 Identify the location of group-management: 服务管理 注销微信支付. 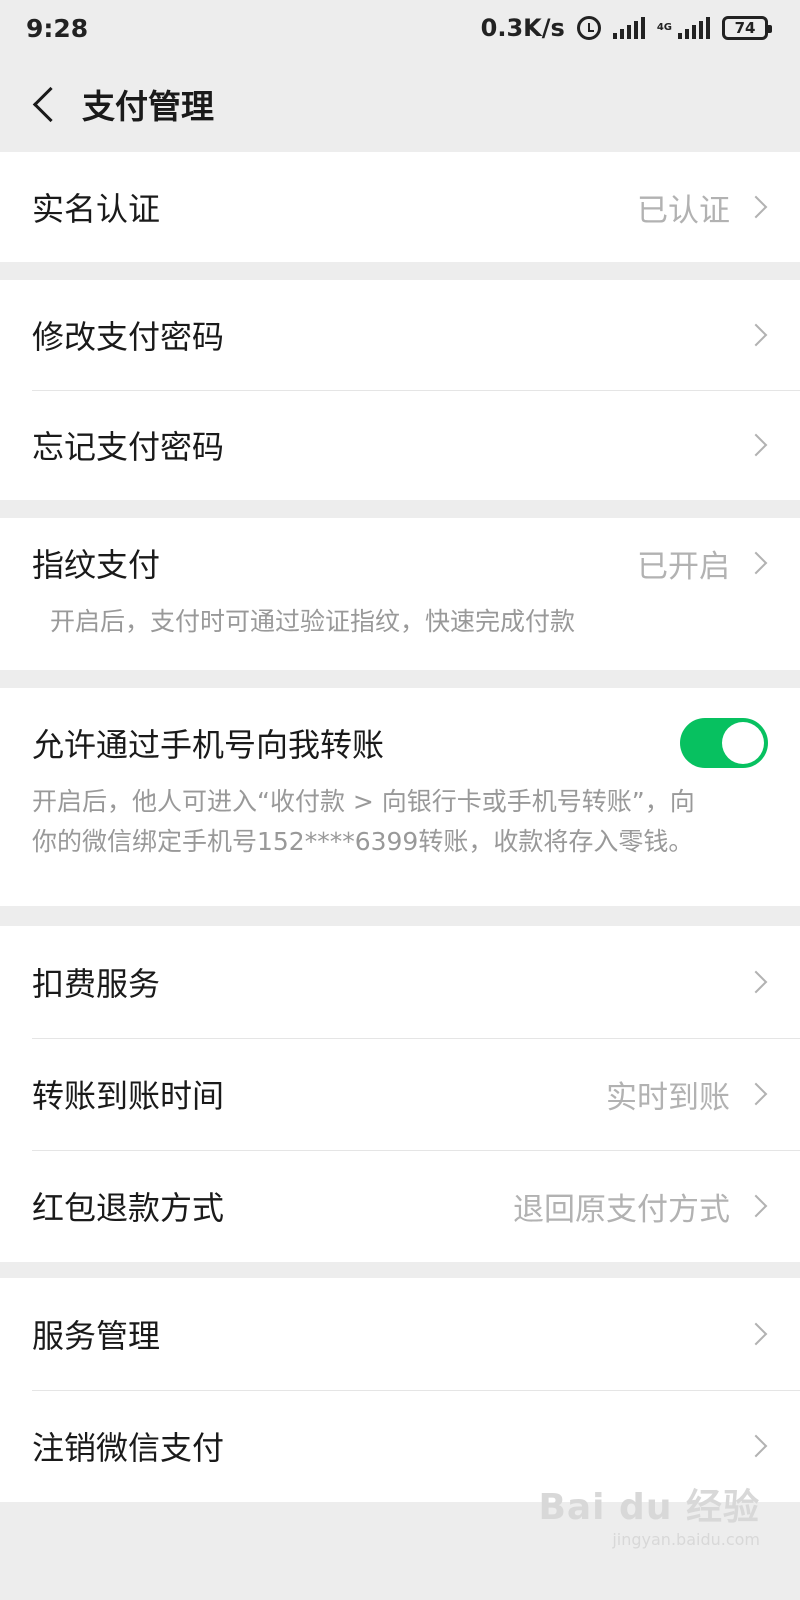
(400, 1390).